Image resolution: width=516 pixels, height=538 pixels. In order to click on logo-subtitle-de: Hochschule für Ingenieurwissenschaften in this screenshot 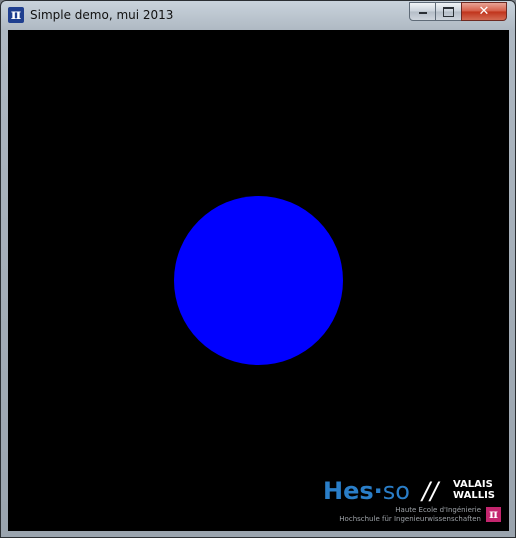, I will do `click(410, 519)`.